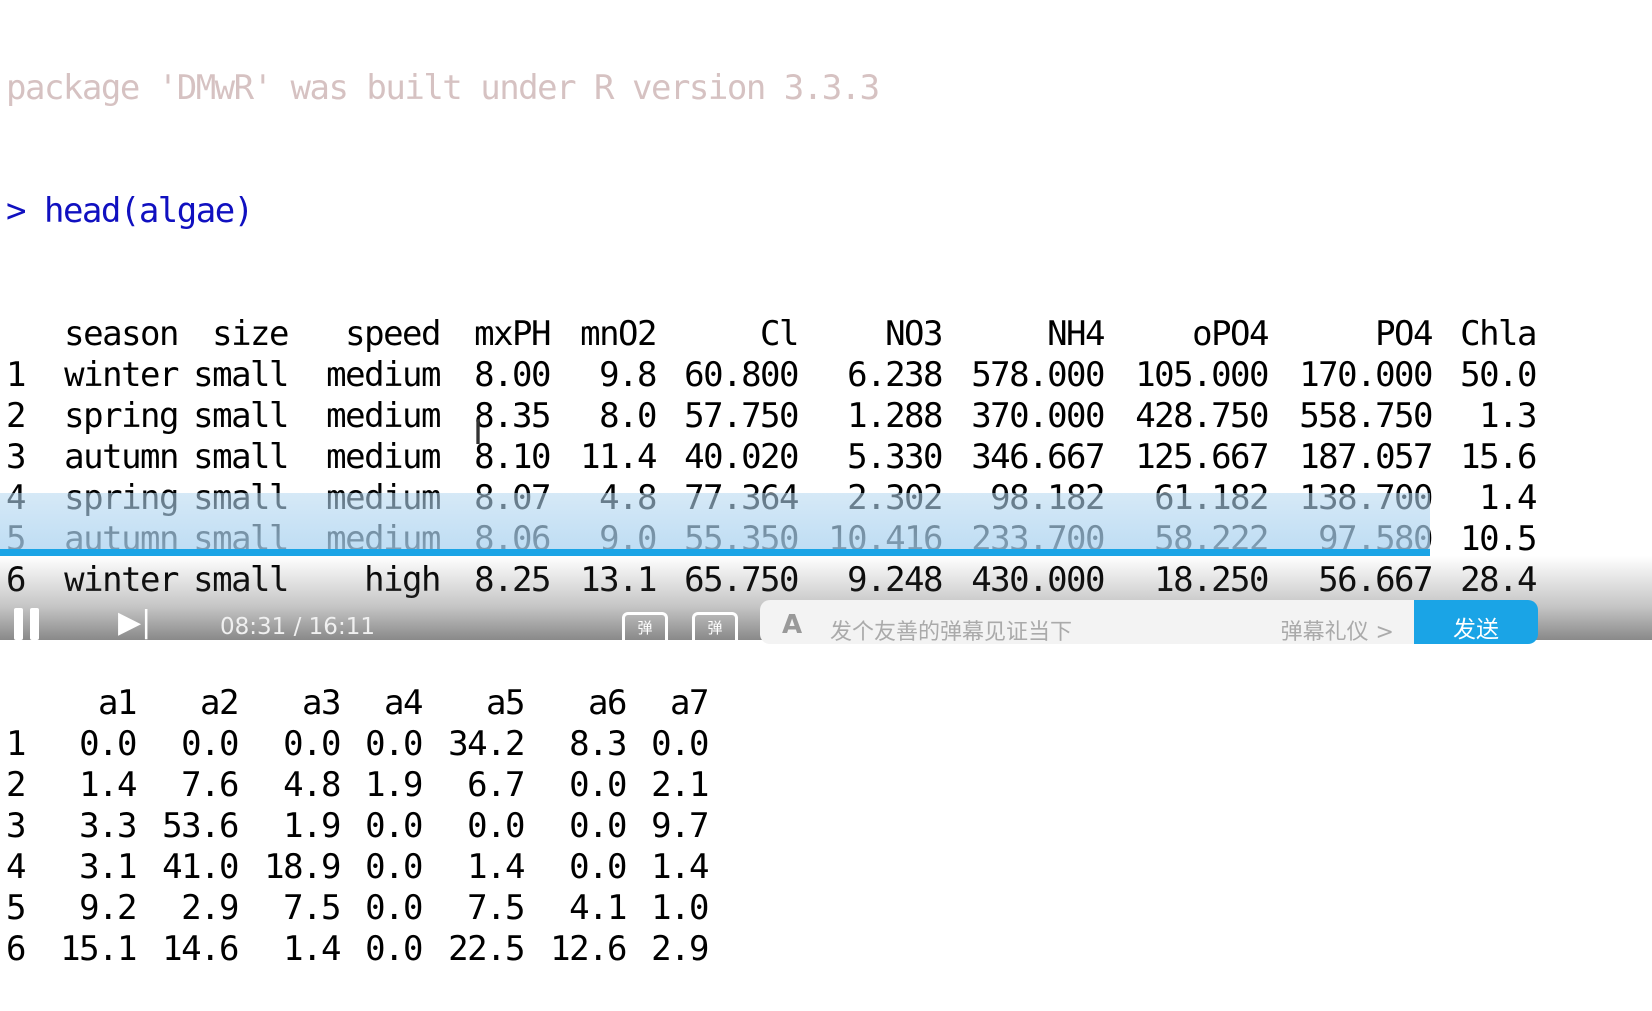 This screenshot has height=1011, width=1652. I want to click on column-header: Chla, so click(1498, 334).